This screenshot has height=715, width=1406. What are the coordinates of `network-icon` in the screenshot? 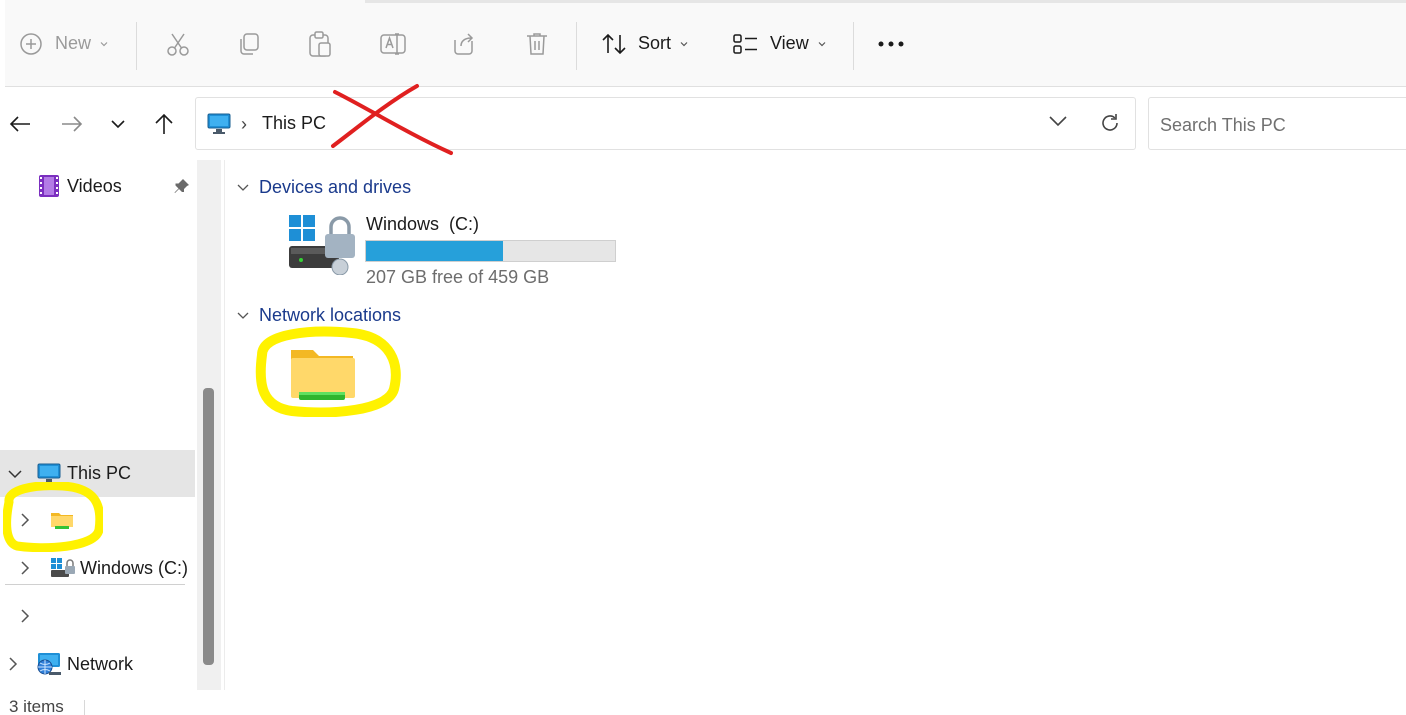 It's located at (49, 664).